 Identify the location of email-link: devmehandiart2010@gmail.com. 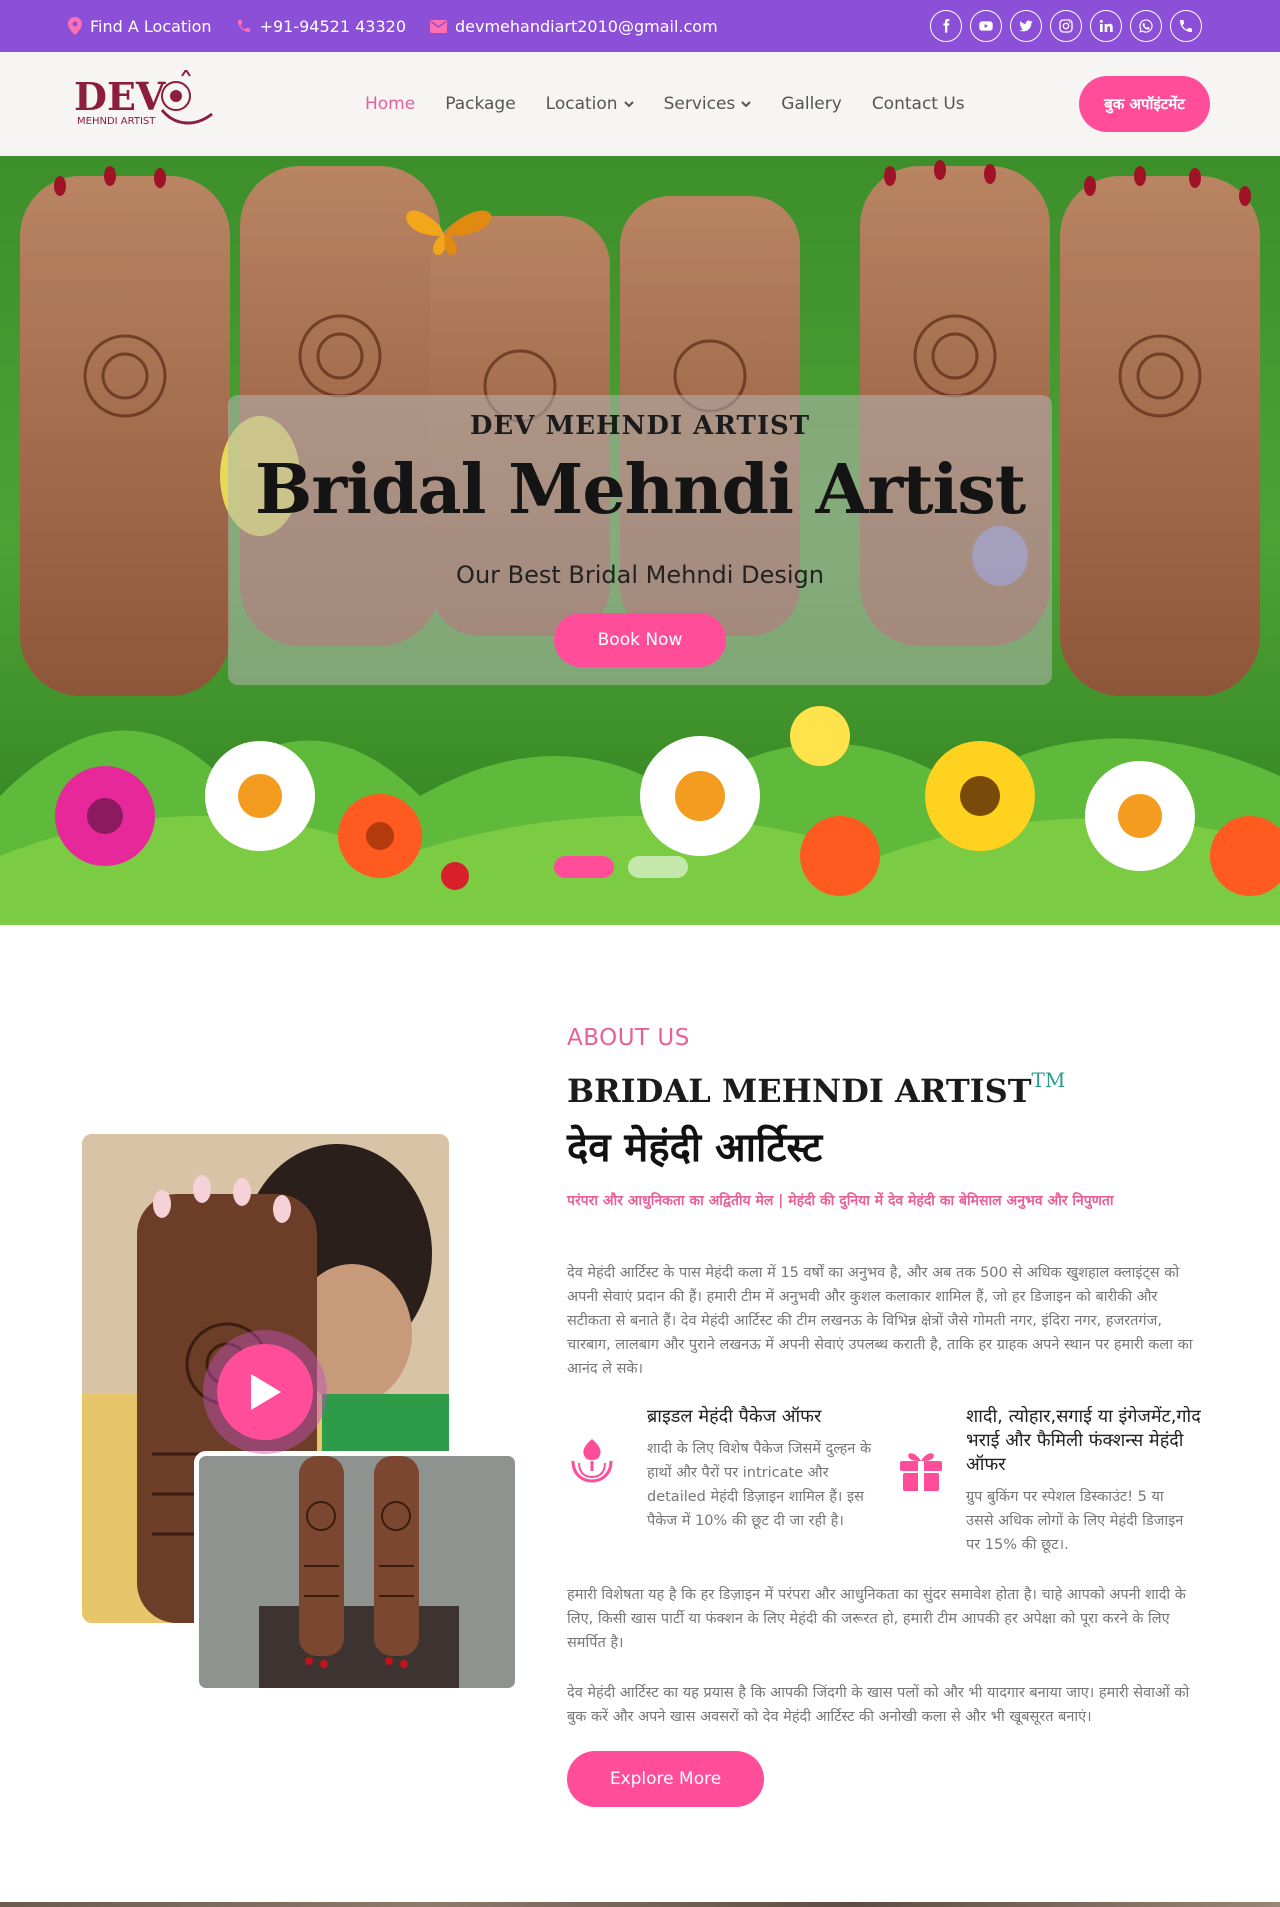
(574, 26).